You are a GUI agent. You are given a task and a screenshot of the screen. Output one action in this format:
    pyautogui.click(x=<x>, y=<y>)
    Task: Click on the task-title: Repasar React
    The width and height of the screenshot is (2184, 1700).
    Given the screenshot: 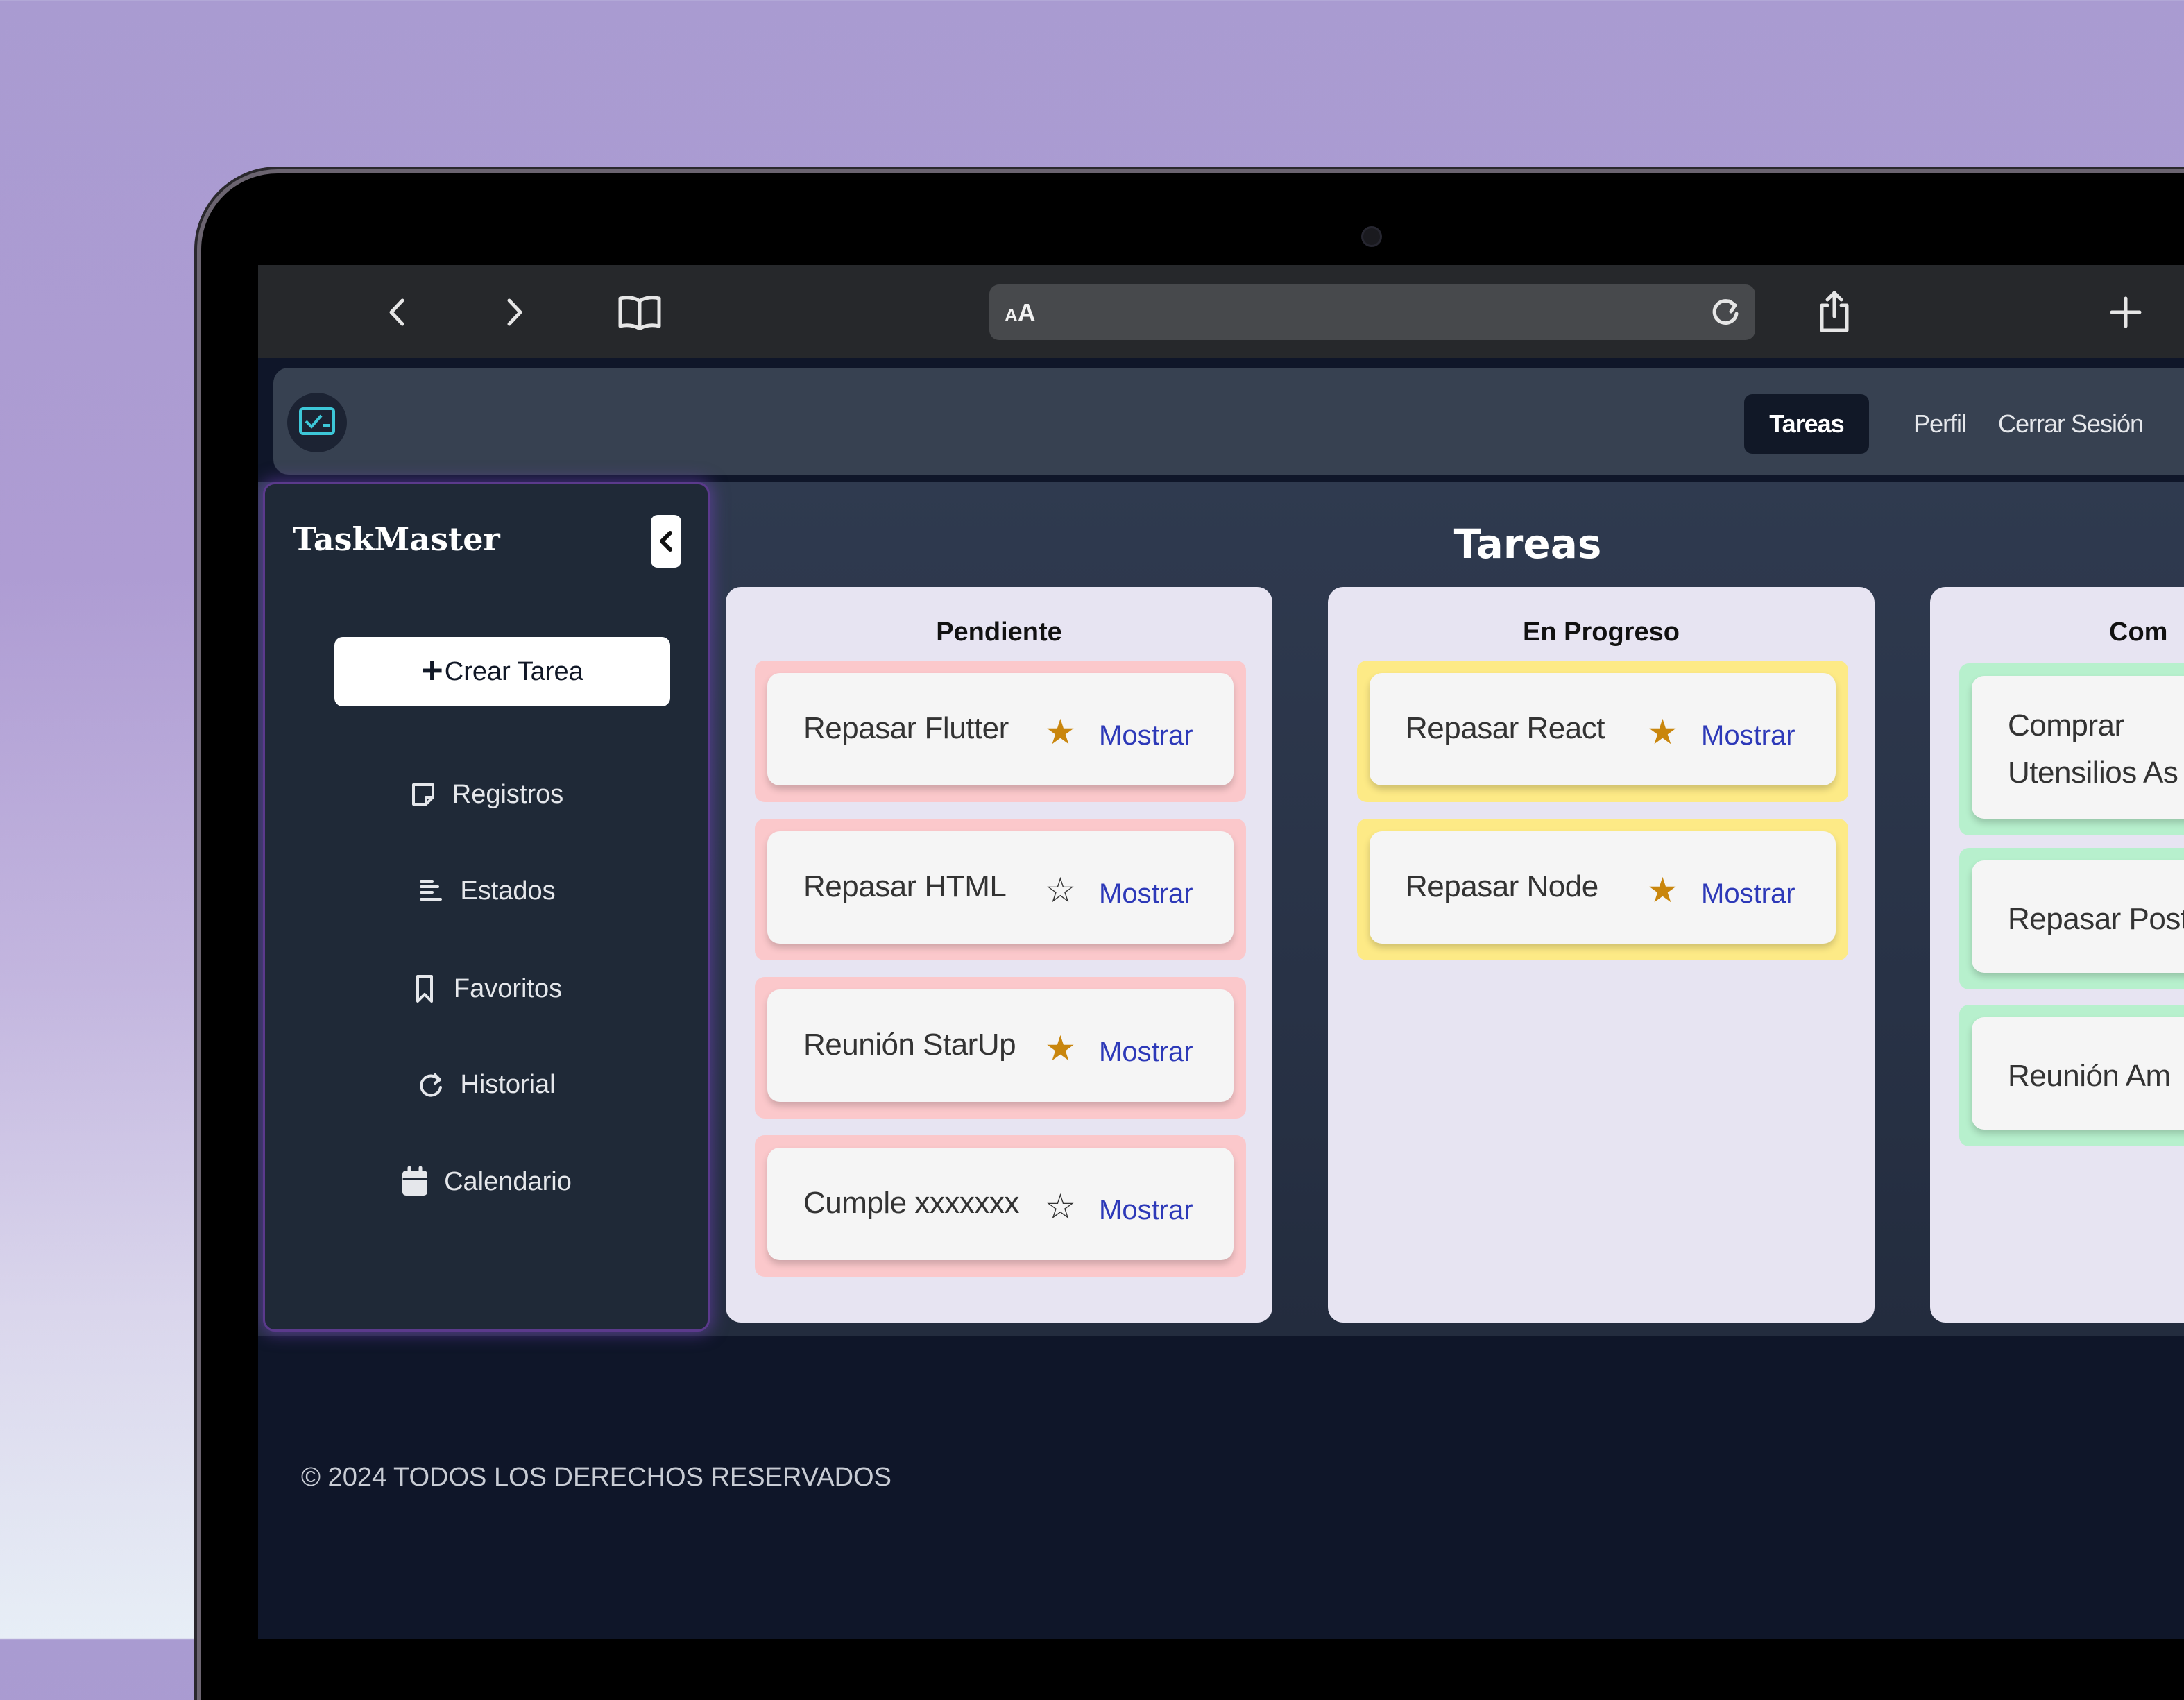 What is the action you would take?
    pyautogui.click(x=1505, y=728)
    